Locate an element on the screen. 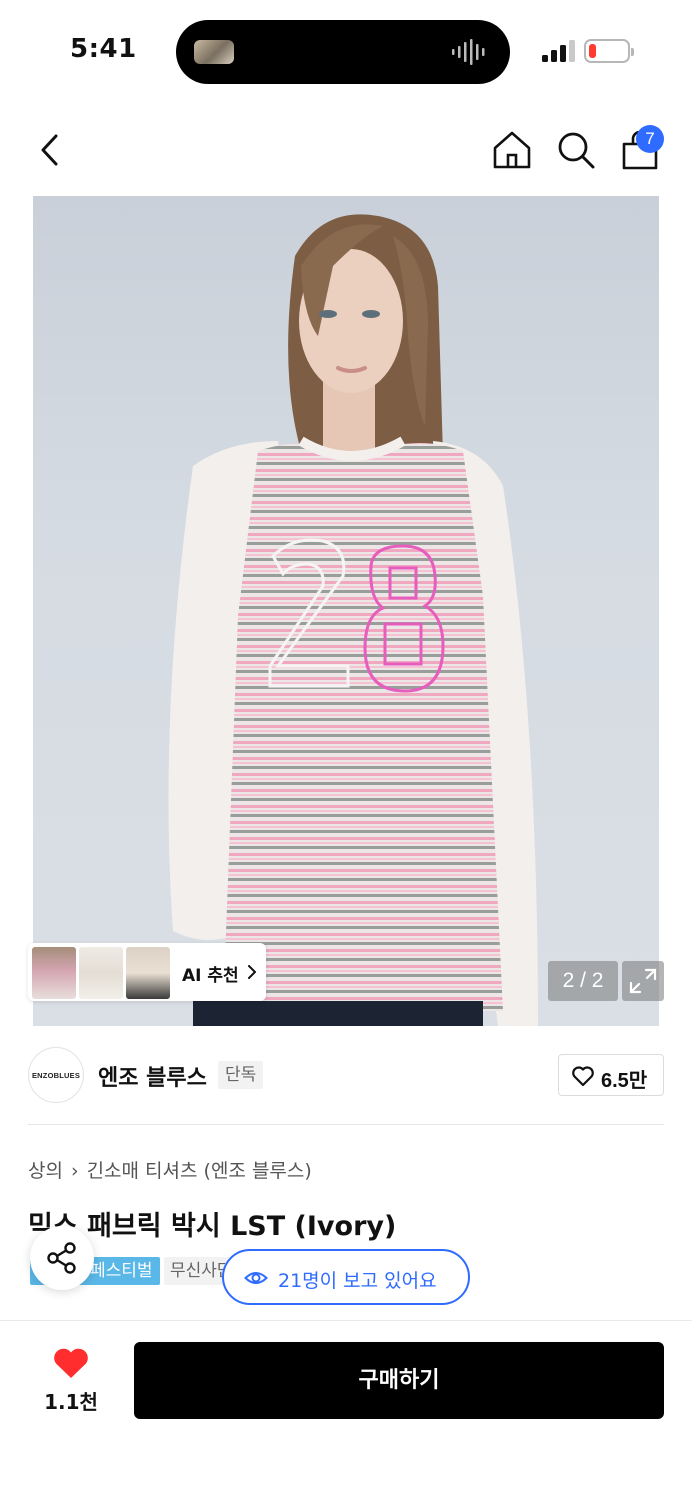  buy-button: 구매하기 is located at coordinates (399, 1380).